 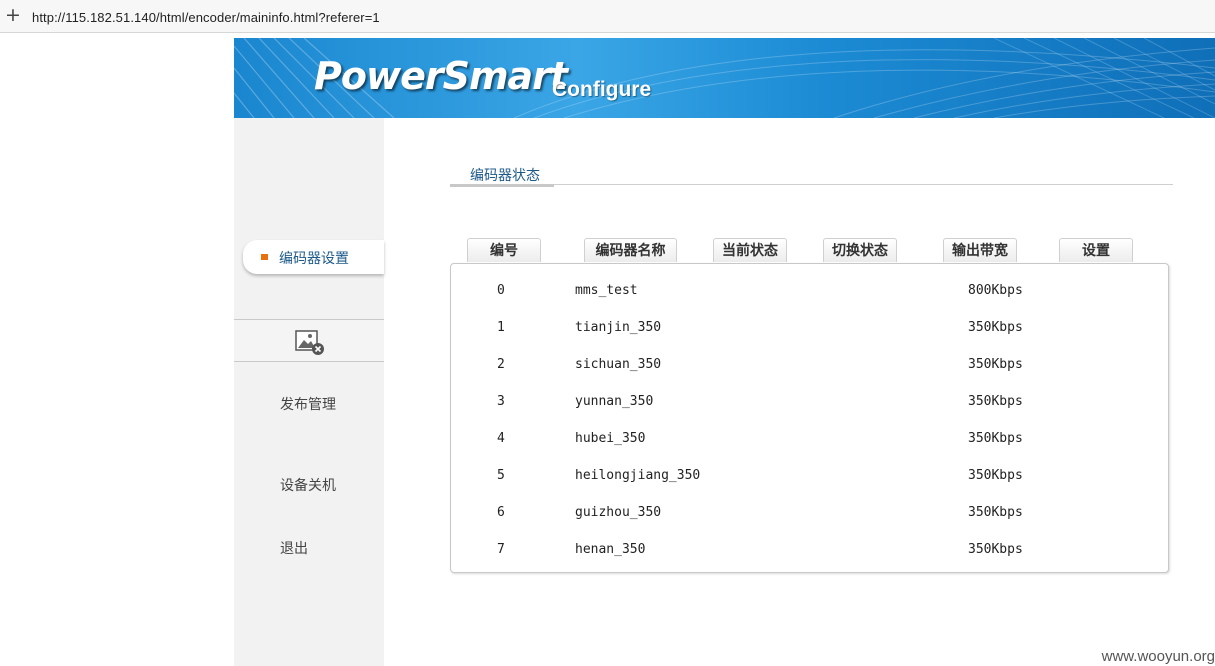 I want to click on cell-id: 6, so click(x=501, y=512).